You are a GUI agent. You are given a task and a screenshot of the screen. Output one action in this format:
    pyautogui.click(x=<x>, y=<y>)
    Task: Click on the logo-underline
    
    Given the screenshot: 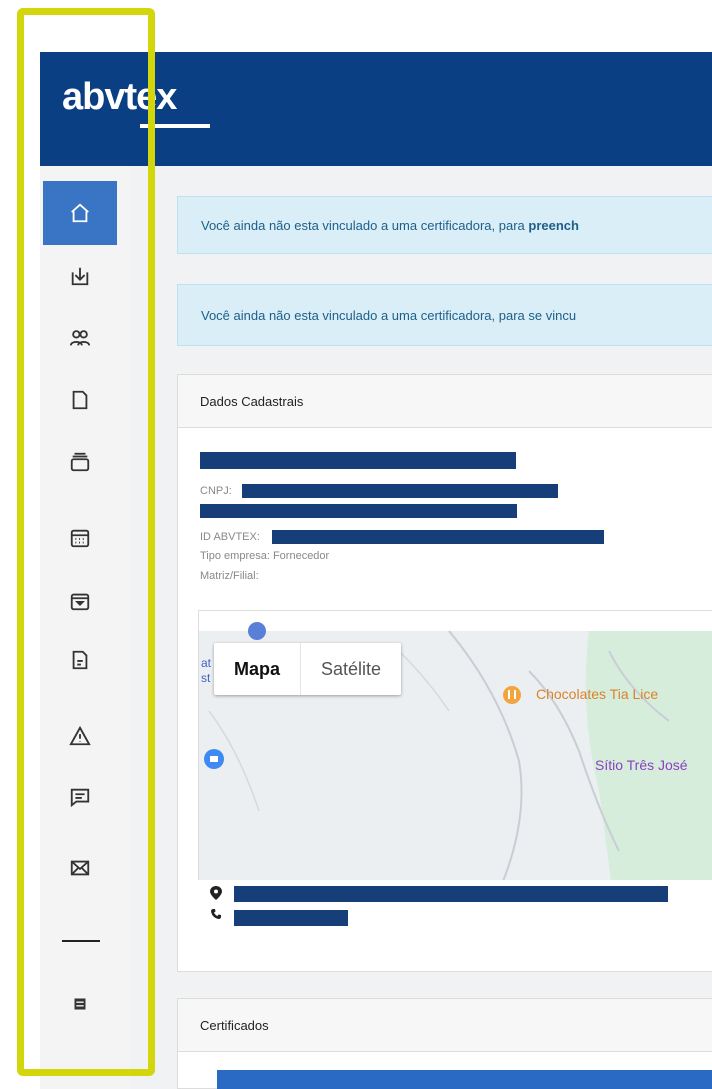 What is the action you would take?
    pyautogui.click(x=175, y=126)
    